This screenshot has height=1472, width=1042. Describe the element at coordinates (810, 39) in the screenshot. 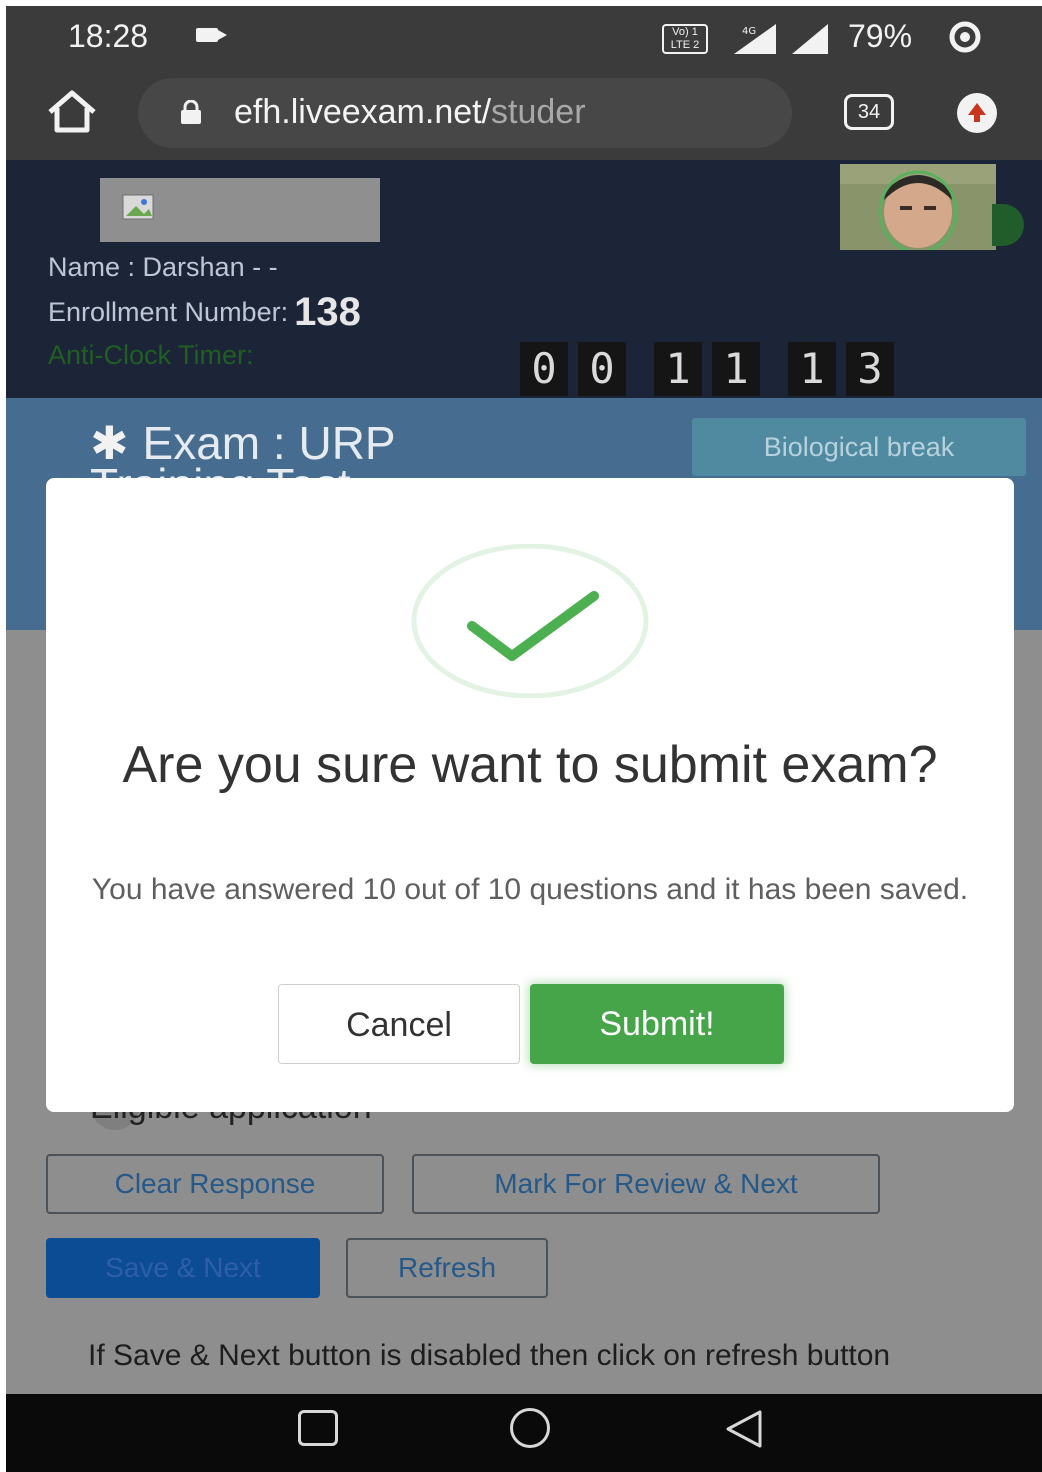

I see `signal-icon` at that location.